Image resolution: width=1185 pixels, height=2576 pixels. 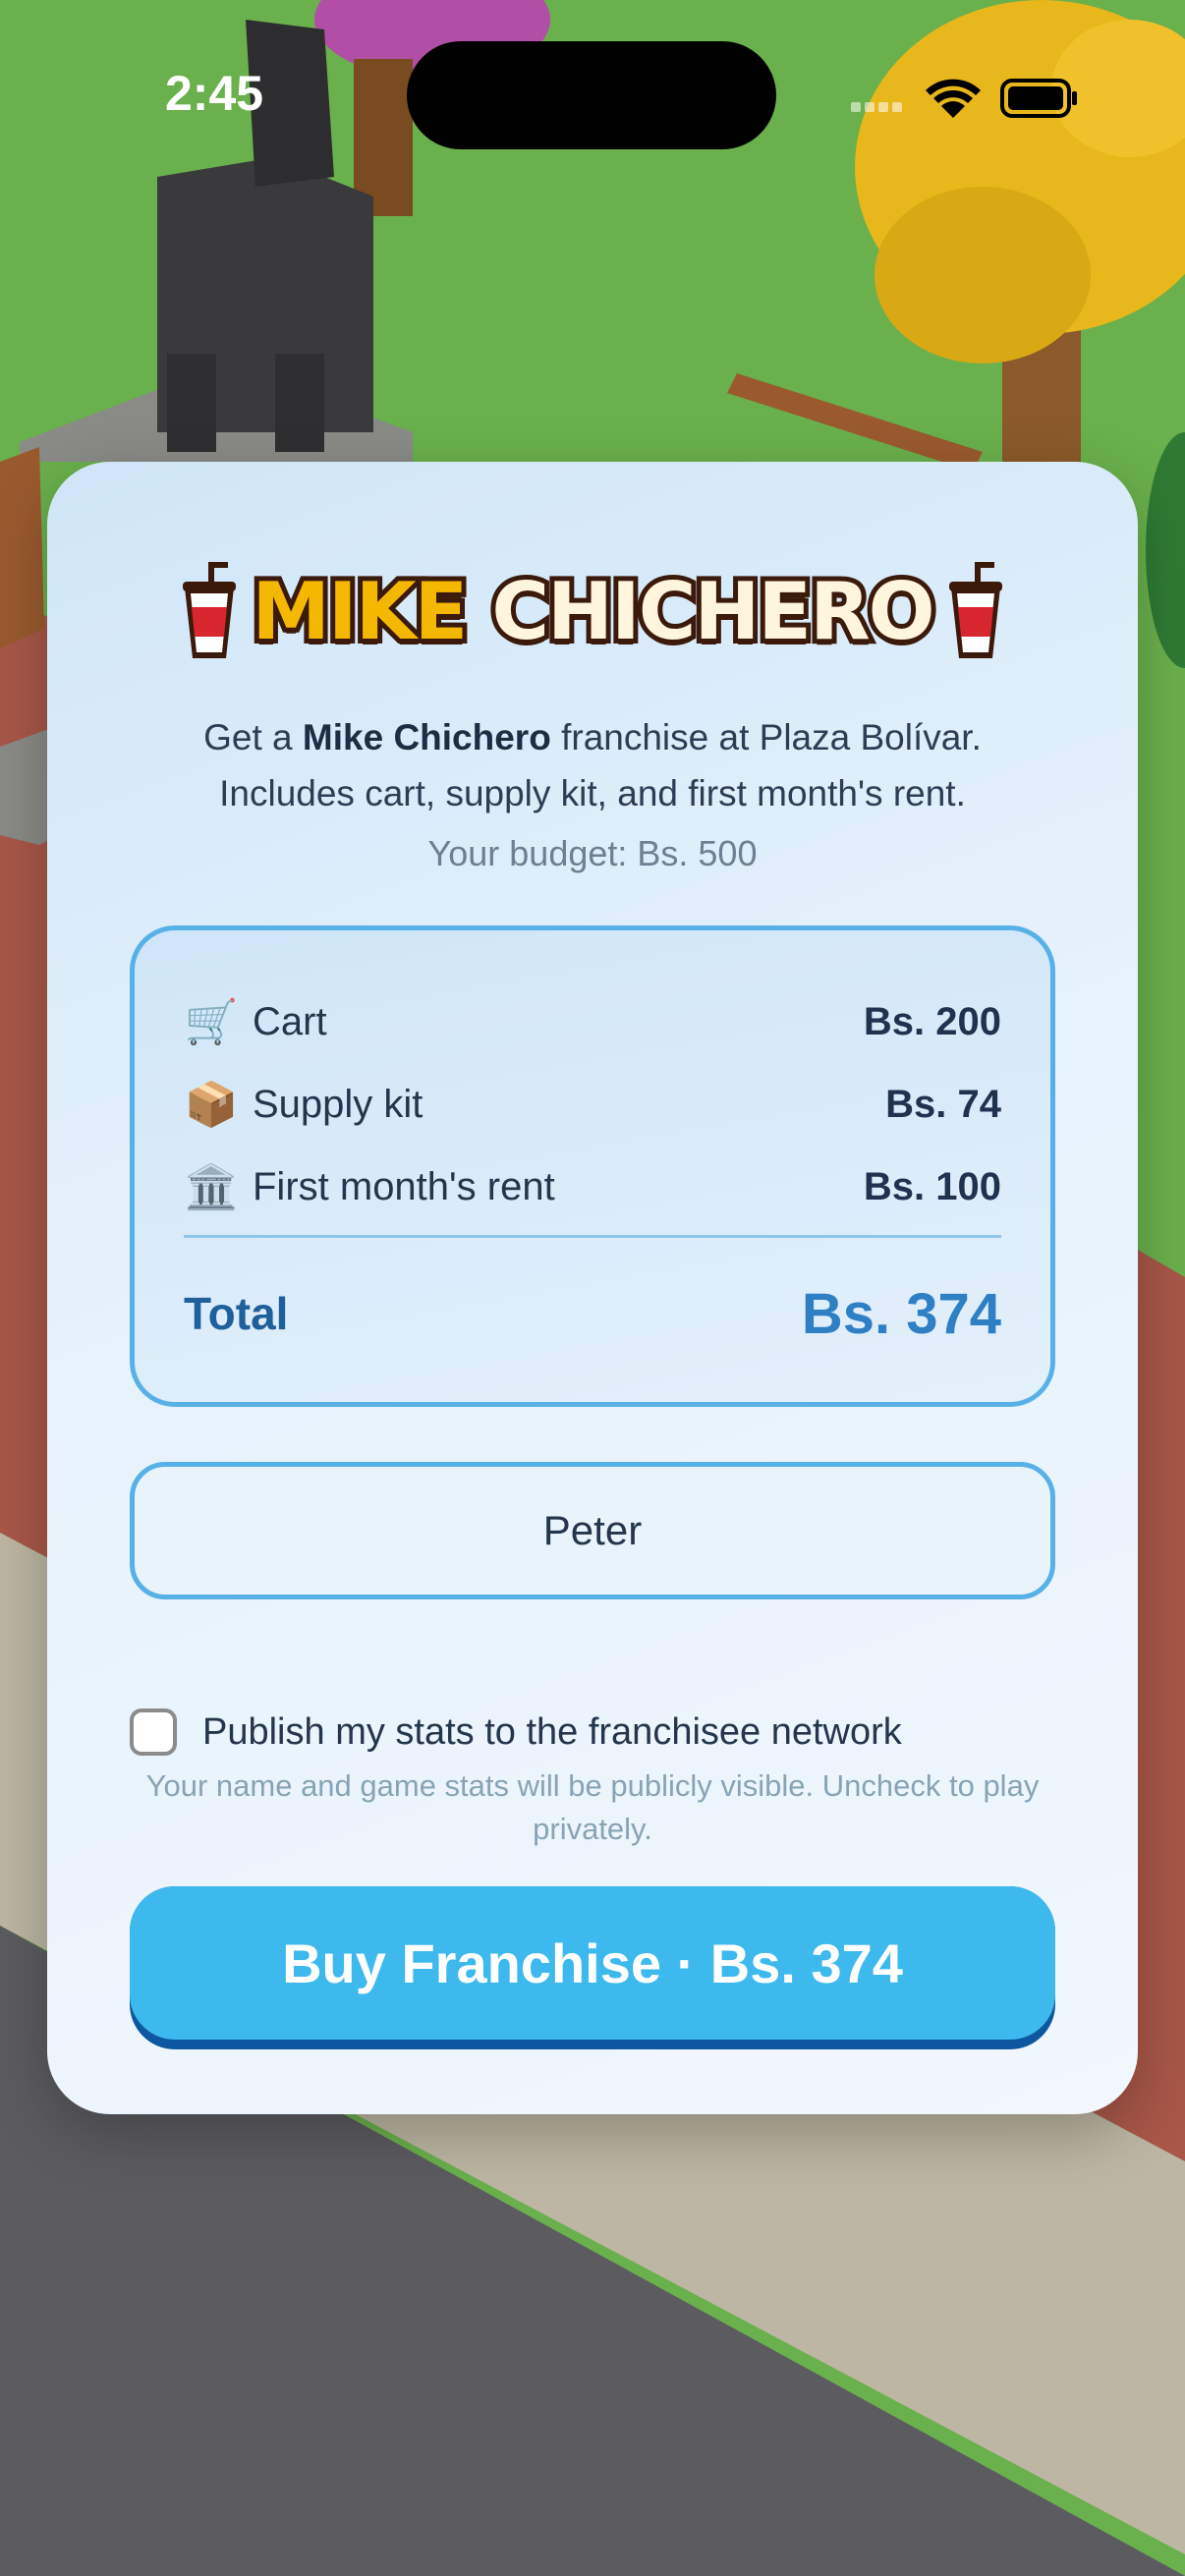 What do you see at coordinates (212, 1022) in the screenshot?
I see `cart-icon: 🛒` at bounding box center [212, 1022].